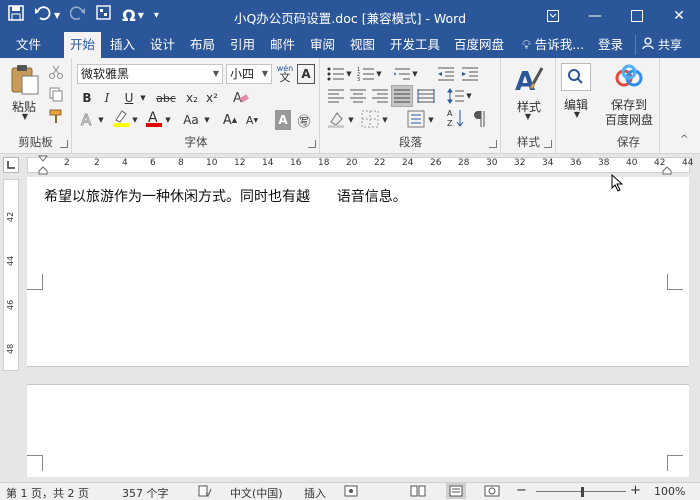  I want to click on multilevel-list-icon, so click(402, 75).